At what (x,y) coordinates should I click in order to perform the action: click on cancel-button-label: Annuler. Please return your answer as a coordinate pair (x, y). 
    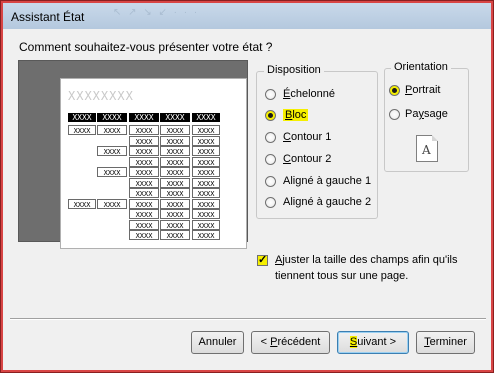
    Looking at the image, I should click on (217, 342).